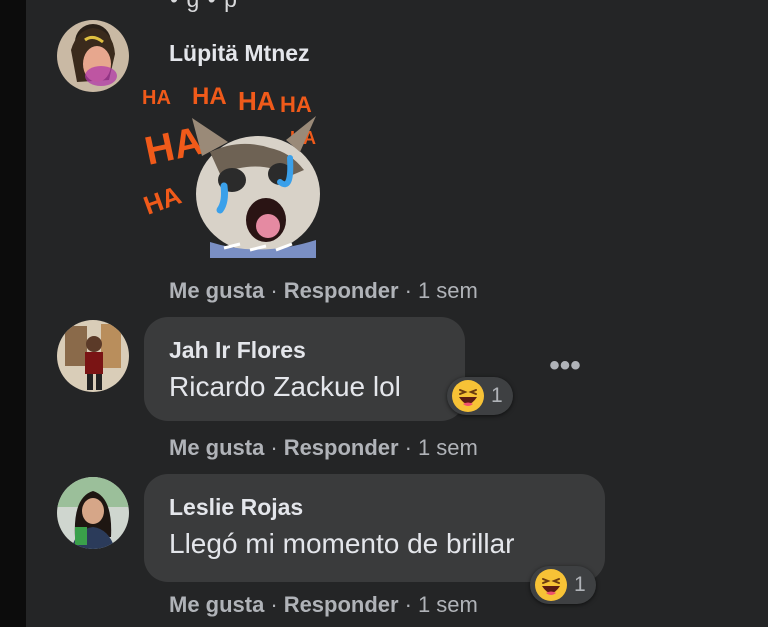 The image size is (768, 627). Describe the element at coordinates (565, 368) in the screenshot. I see `more-options-icon: •••` at that location.